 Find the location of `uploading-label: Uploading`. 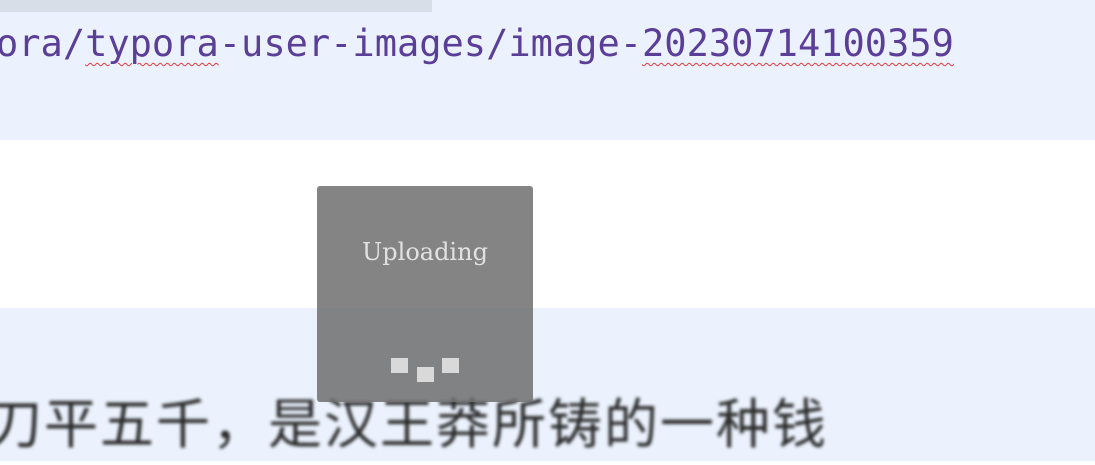

uploading-label: Uploading is located at coordinates (425, 252).